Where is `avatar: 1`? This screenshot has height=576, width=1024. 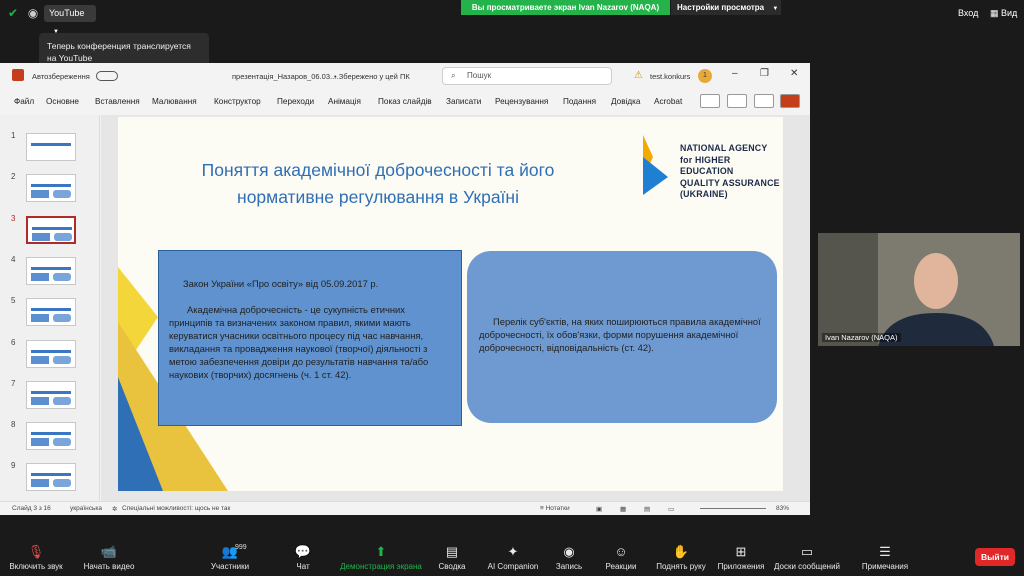 avatar: 1 is located at coordinates (705, 76).